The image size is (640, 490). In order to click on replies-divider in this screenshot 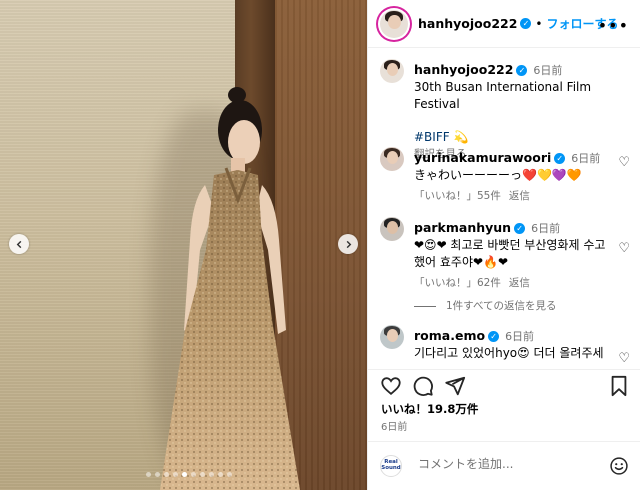, I will do `click(425, 306)`.